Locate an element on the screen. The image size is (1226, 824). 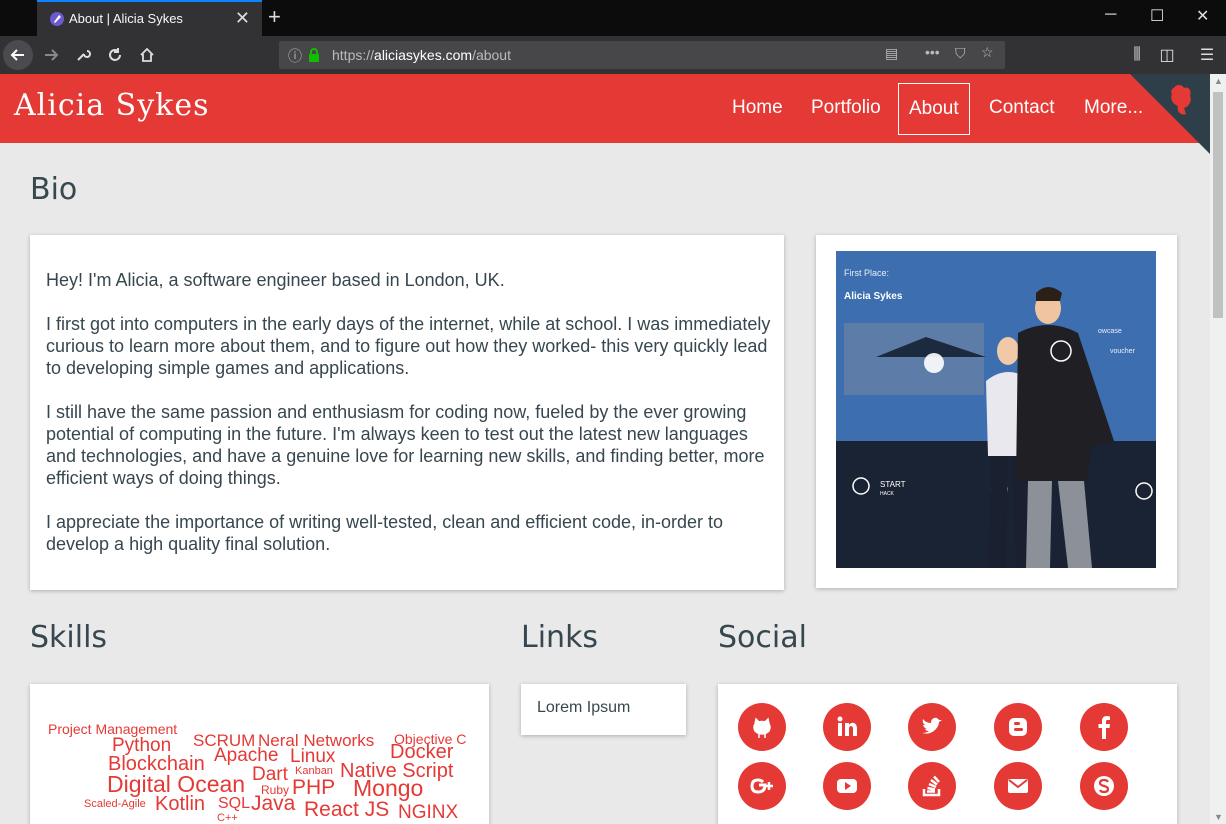
skills-heading: Skills is located at coordinates (69, 637).